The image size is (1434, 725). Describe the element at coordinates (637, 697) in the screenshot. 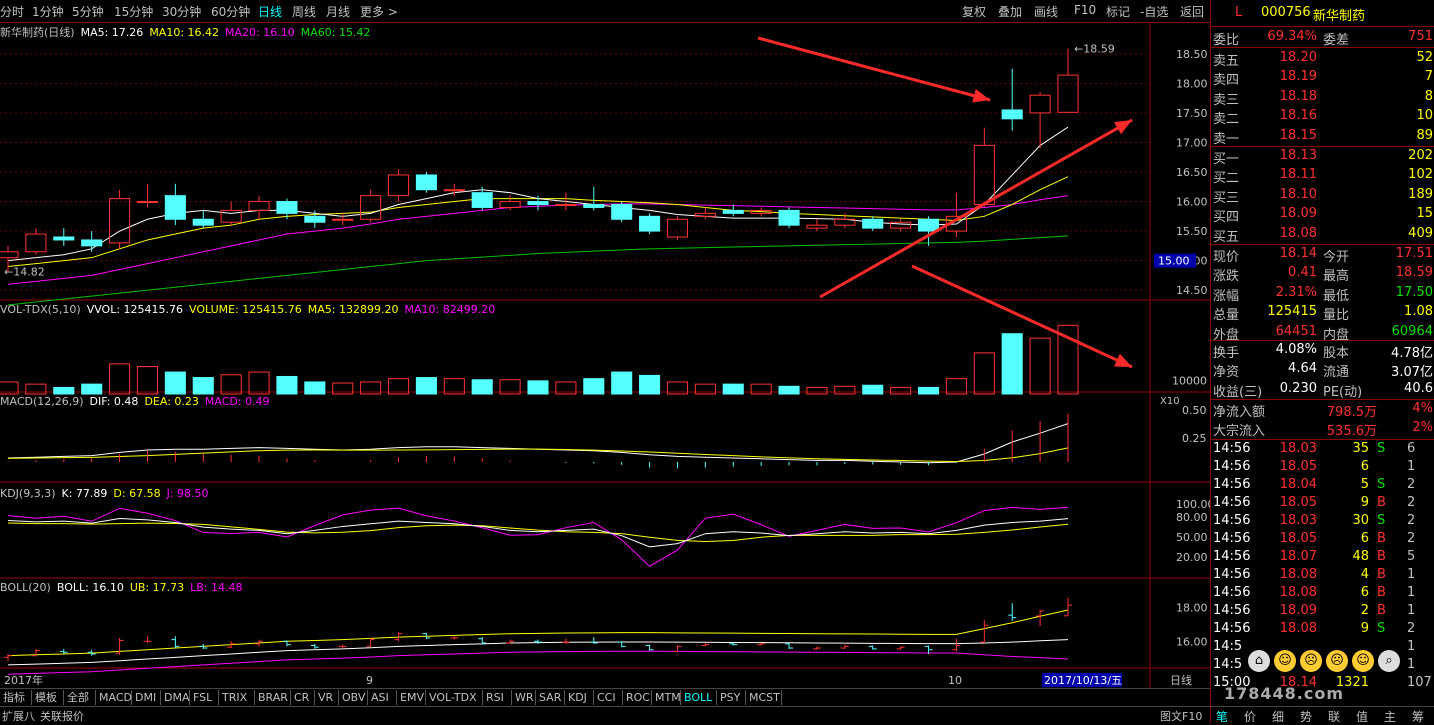

I see `indicator-tab: ROC` at that location.